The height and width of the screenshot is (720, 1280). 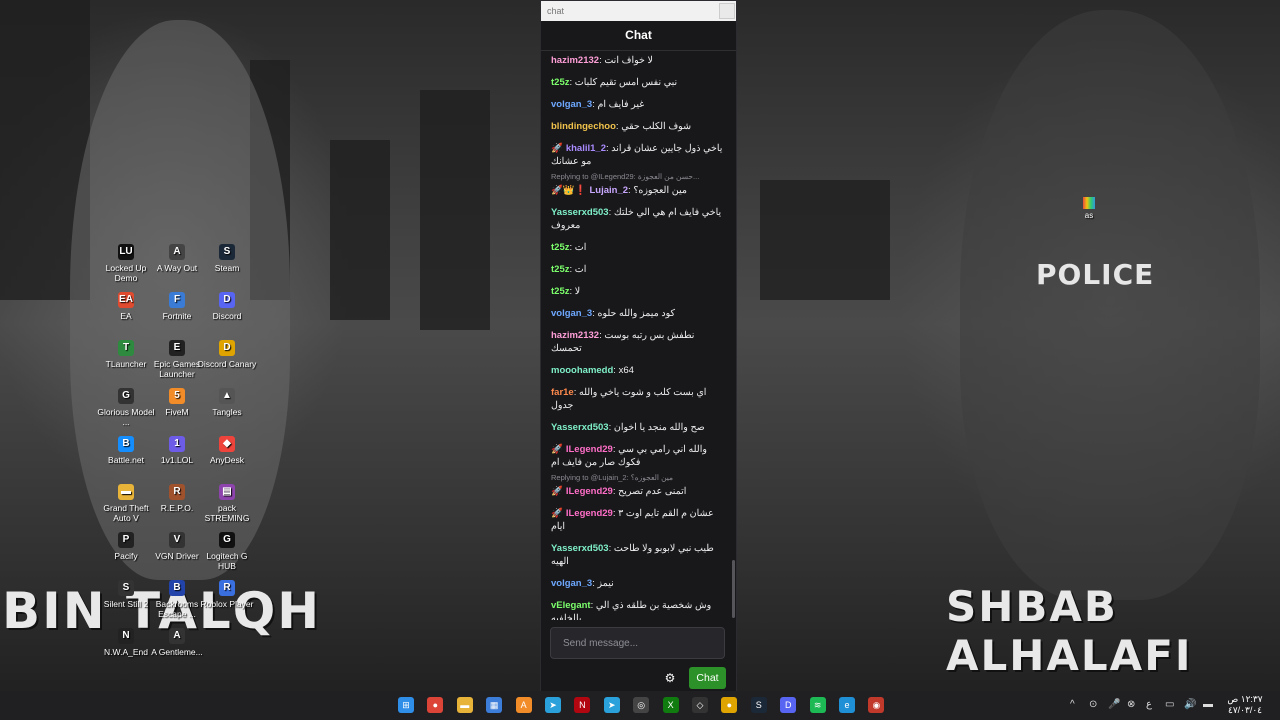 I want to click on misc-app-icon: ◉, so click(x=876, y=705).